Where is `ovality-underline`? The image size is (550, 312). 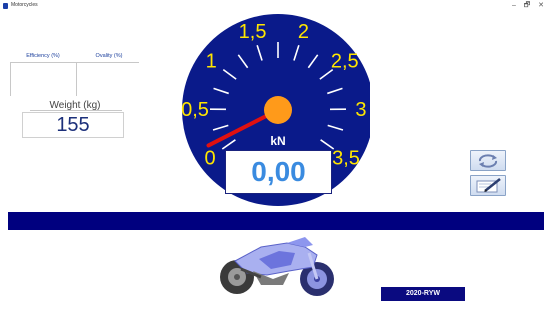
ovality-underline is located at coordinates (108, 62).